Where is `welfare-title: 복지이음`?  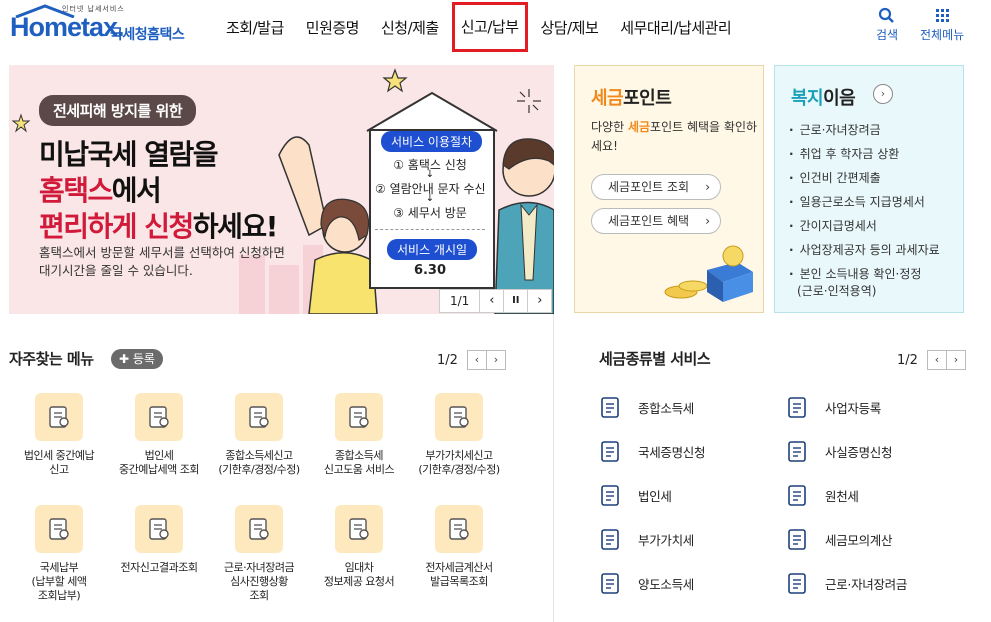 welfare-title: 복지이음 is located at coordinates (823, 97).